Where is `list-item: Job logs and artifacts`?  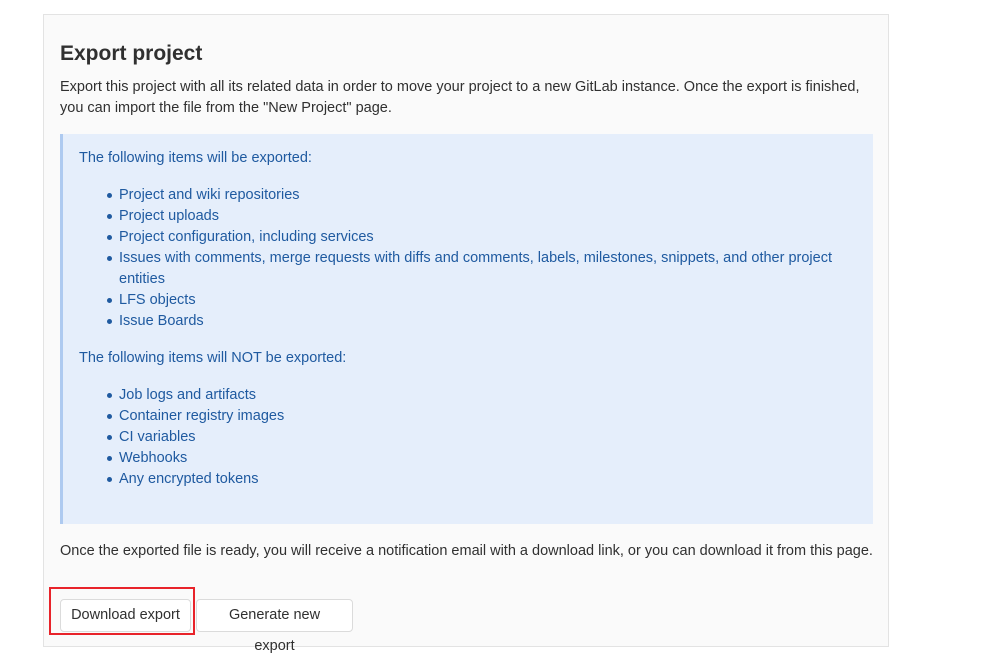
list-item: Job logs and artifacts is located at coordinates (482, 395).